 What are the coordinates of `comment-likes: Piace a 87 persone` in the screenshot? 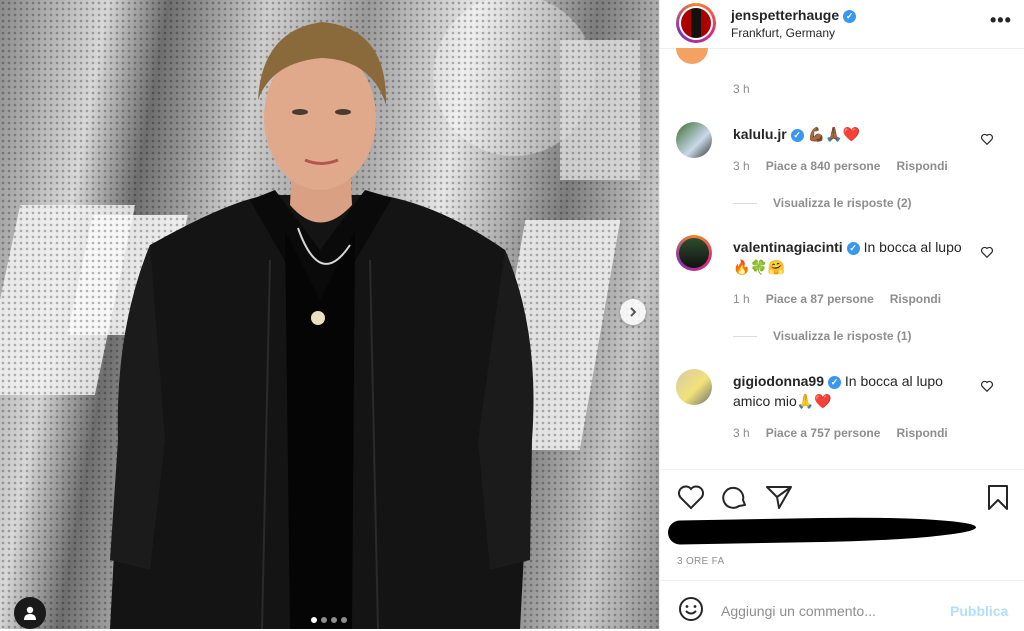 It's located at (820, 299).